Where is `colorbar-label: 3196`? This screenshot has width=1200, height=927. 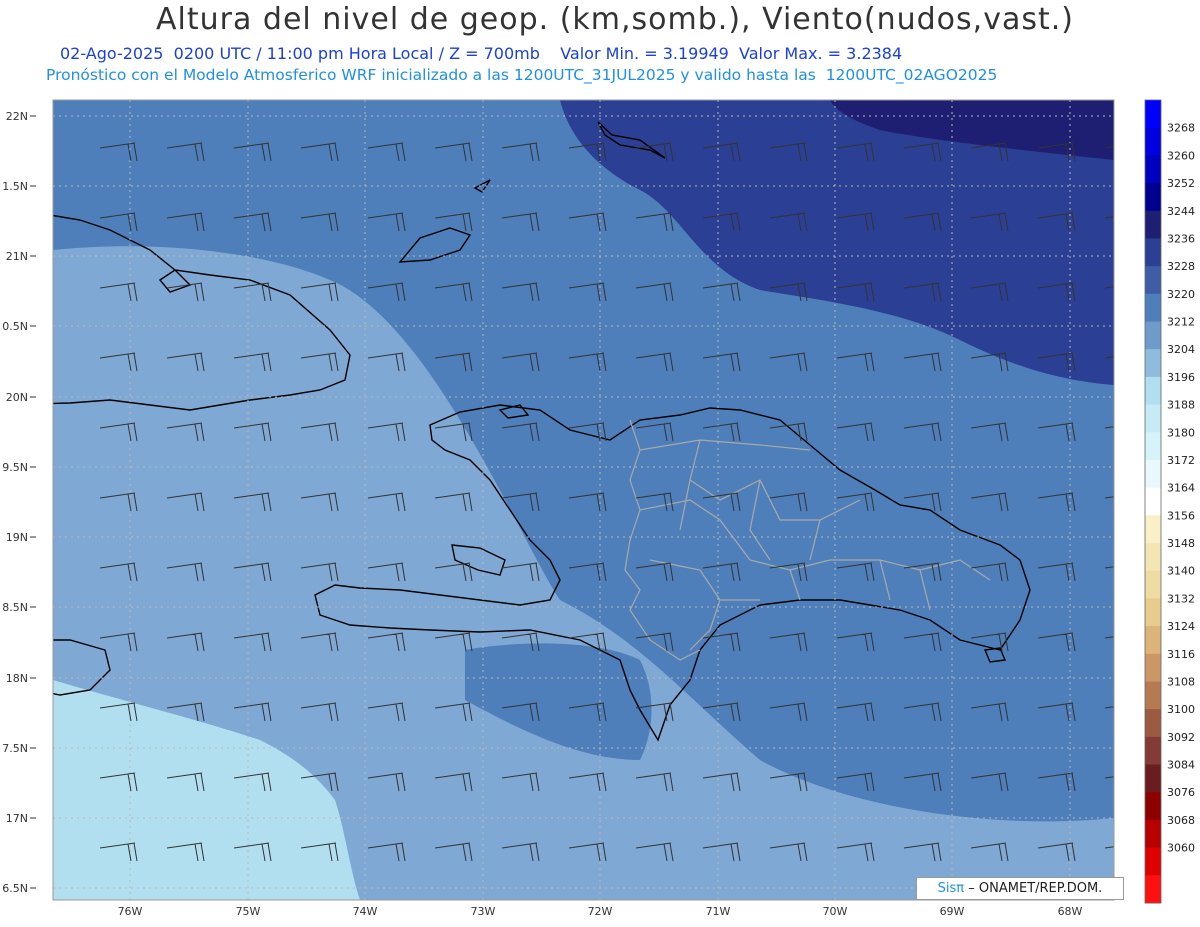
colorbar-label: 3196 is located at coordinates (1181, 377).